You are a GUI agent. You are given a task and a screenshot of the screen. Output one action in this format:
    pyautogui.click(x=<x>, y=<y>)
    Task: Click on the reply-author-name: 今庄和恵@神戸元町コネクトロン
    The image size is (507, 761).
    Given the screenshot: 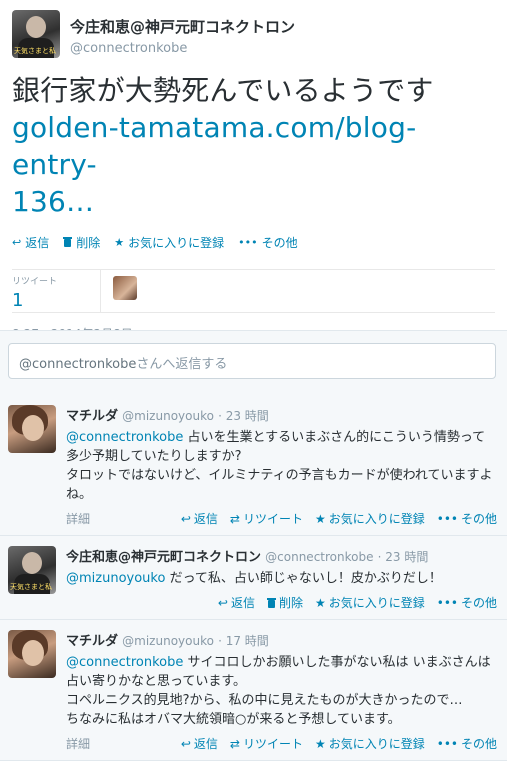 What is the action you would take?
    pyautogui.click(x=163, y=557)
    